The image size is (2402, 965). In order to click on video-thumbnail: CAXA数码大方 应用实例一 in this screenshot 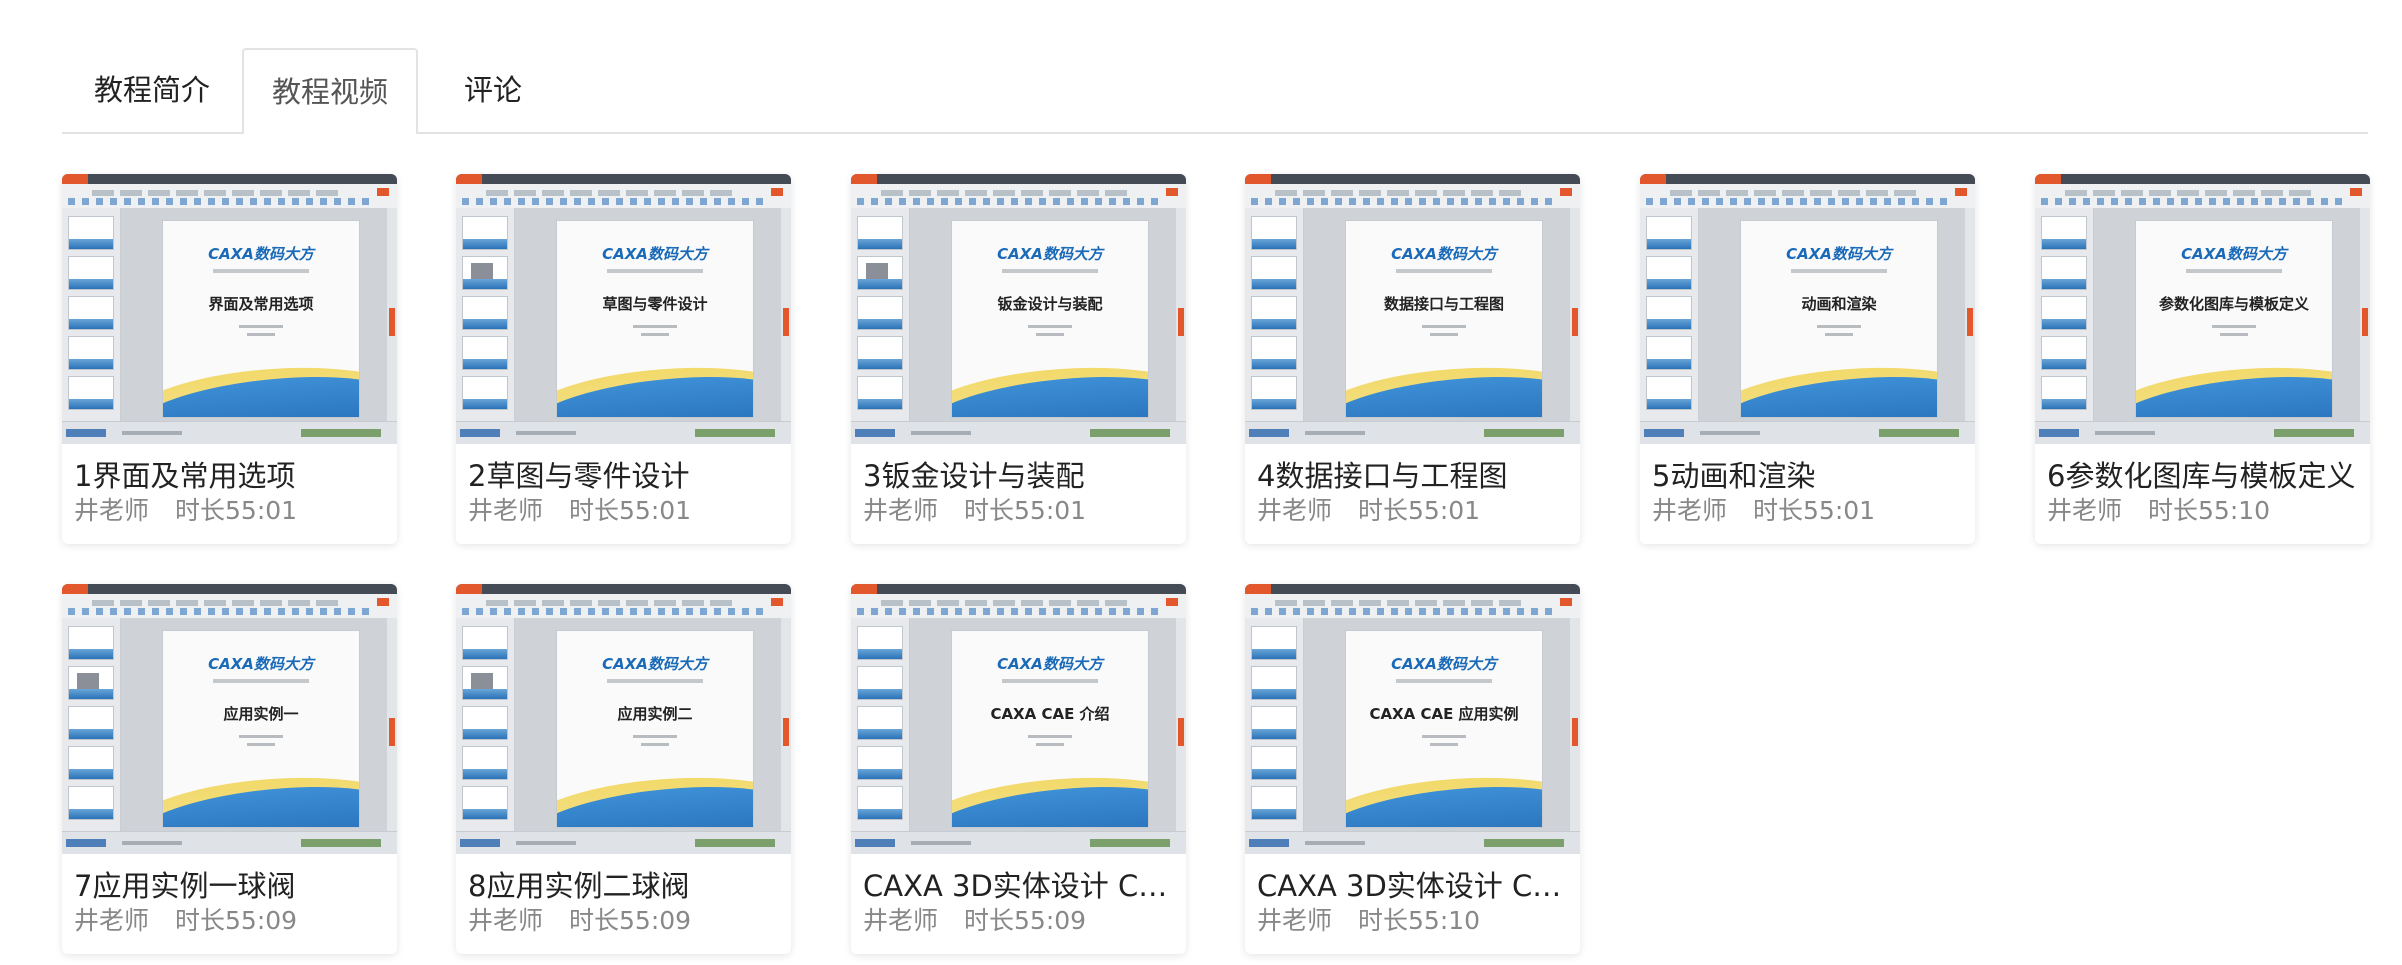, I will do `click(229, 719)`.